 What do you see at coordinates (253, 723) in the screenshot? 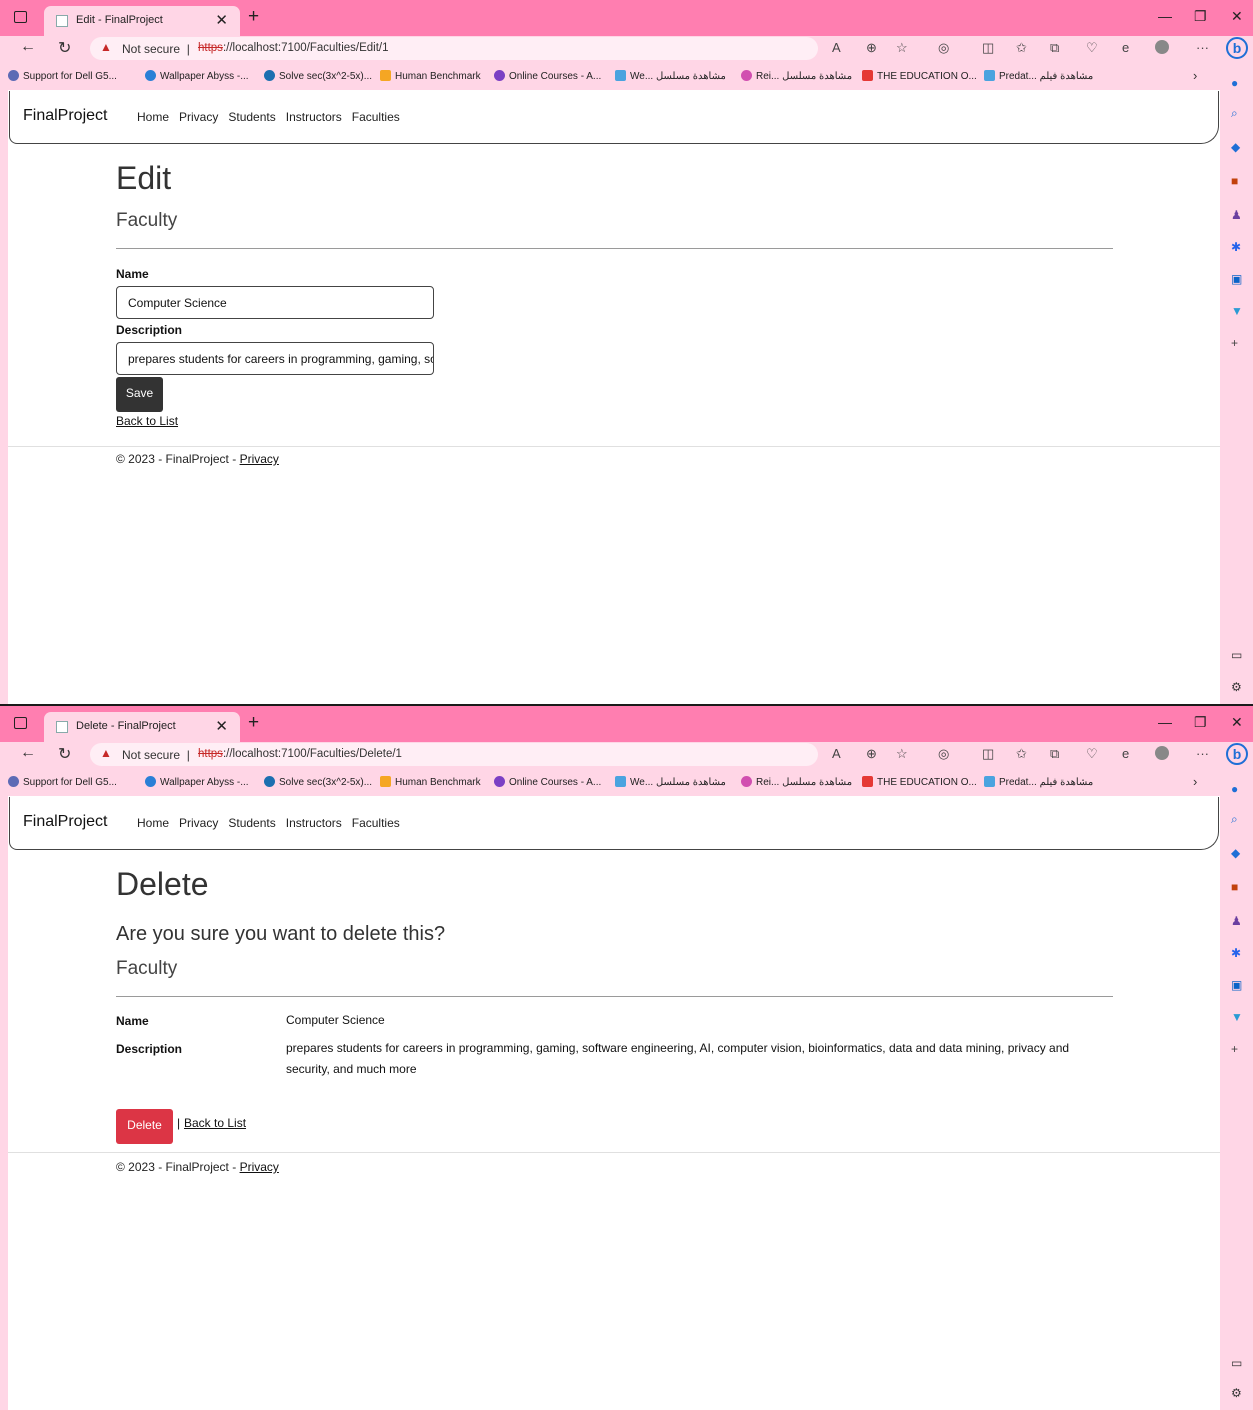
I see `new-tab-icon: +` at bounding box center [253, 723].